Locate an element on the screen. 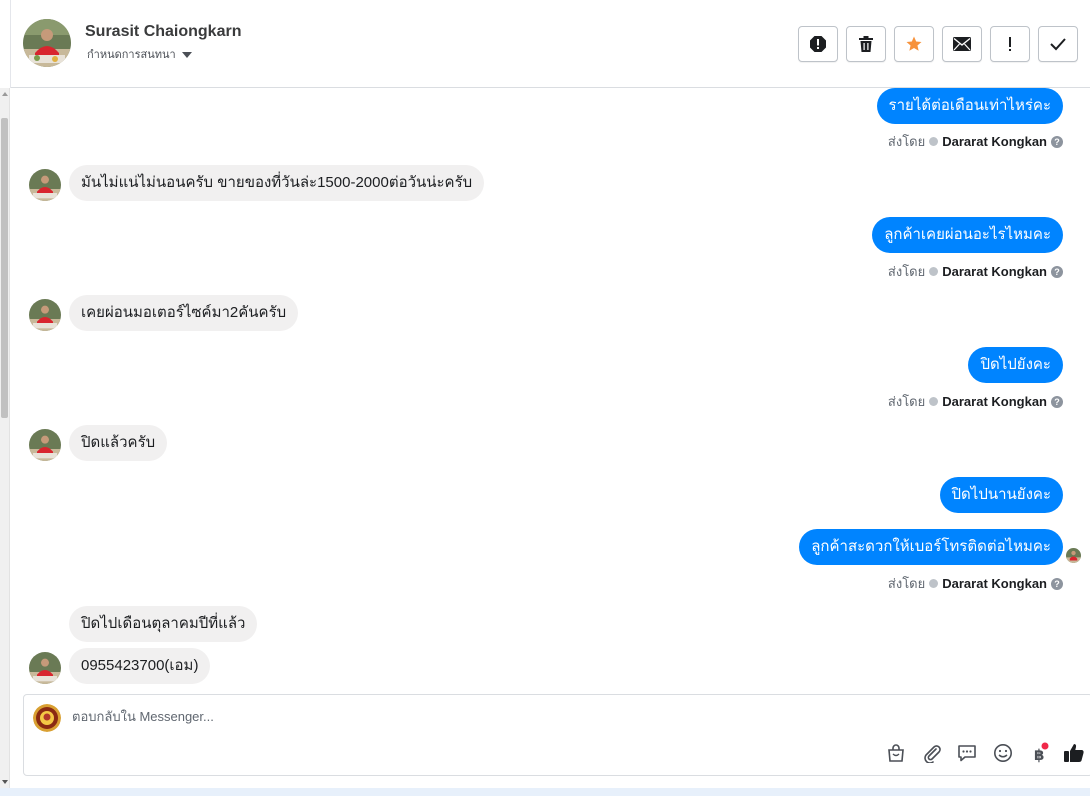  outgoing-message: ลูกค้าสะดวกให้เบอร์โทรติดต่อไหมคะ is located at coordinates (931, 547).